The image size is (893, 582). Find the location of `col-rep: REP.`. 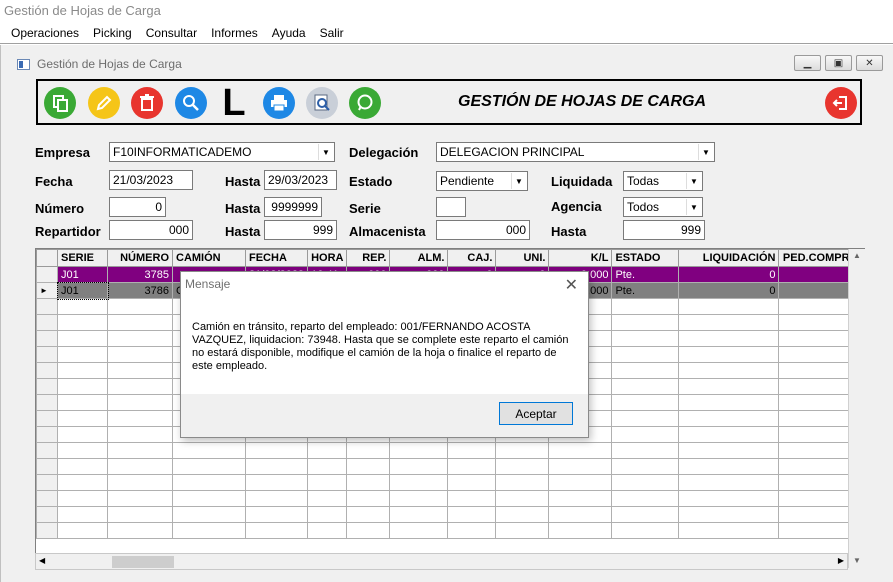

col-rep: REP. is located at coordinates (368, 258).